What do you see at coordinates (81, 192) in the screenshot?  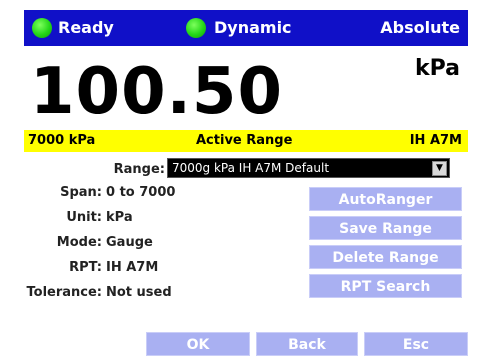 I see `span-label: Span:` at bounding box center [81, 192].